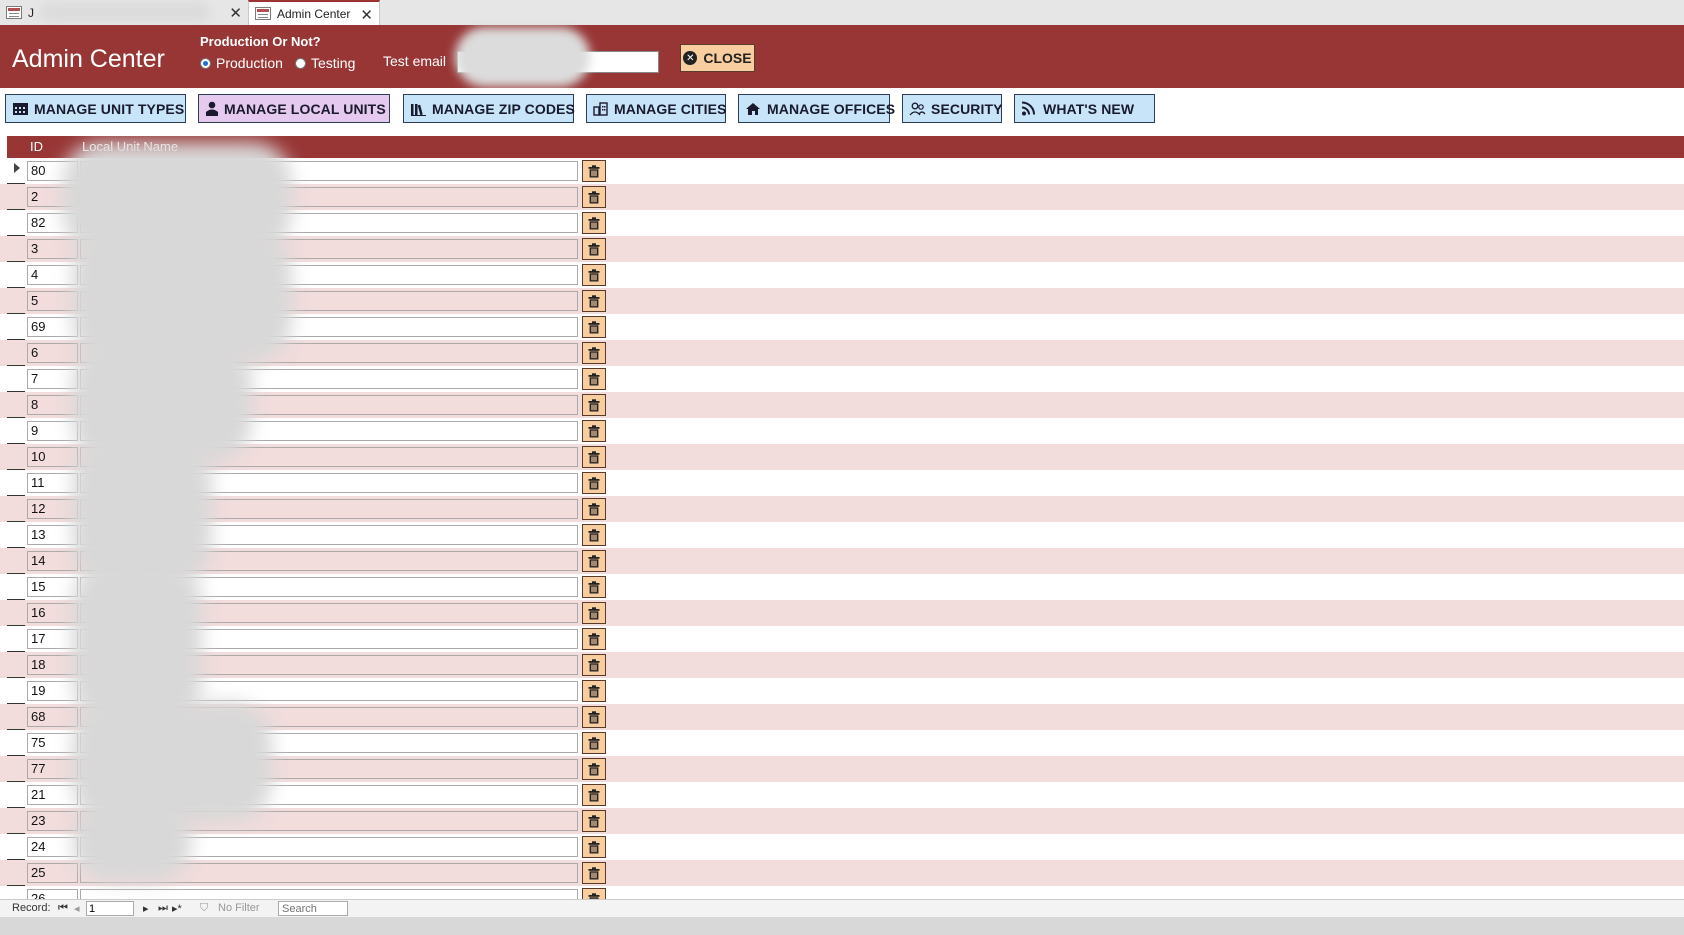  I want to click on id-cell: 25, so click(52, 873).